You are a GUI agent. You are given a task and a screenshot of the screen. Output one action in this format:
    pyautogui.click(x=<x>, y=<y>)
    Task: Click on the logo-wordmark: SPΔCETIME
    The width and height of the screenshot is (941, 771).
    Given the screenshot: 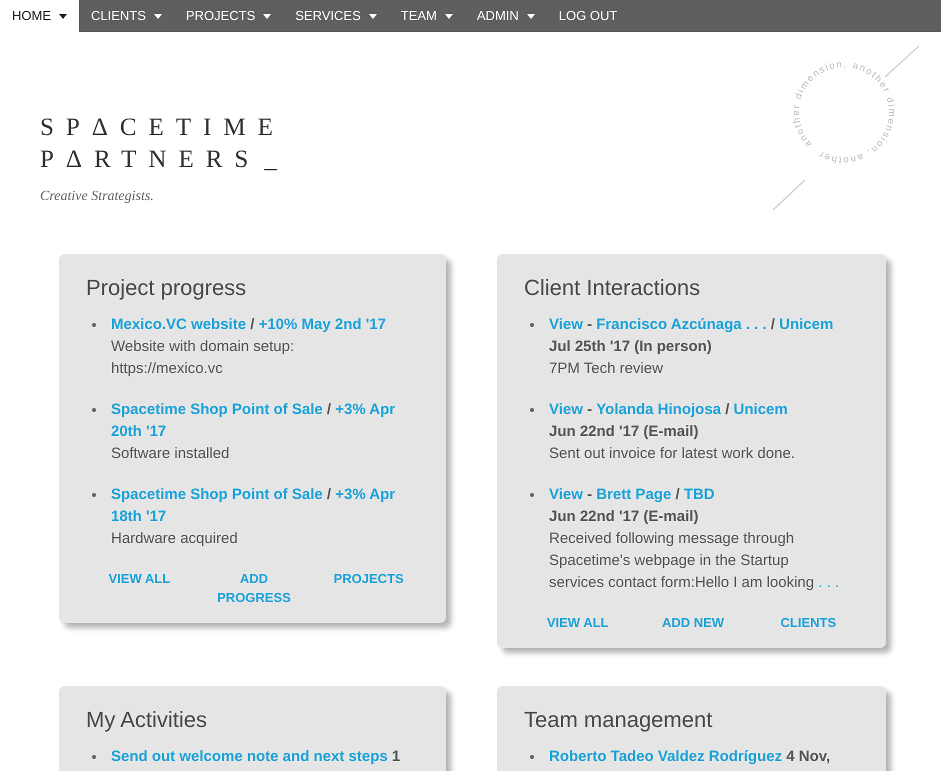 What is the action you would take?
    pyautogui.click(x=162, y=128)
    